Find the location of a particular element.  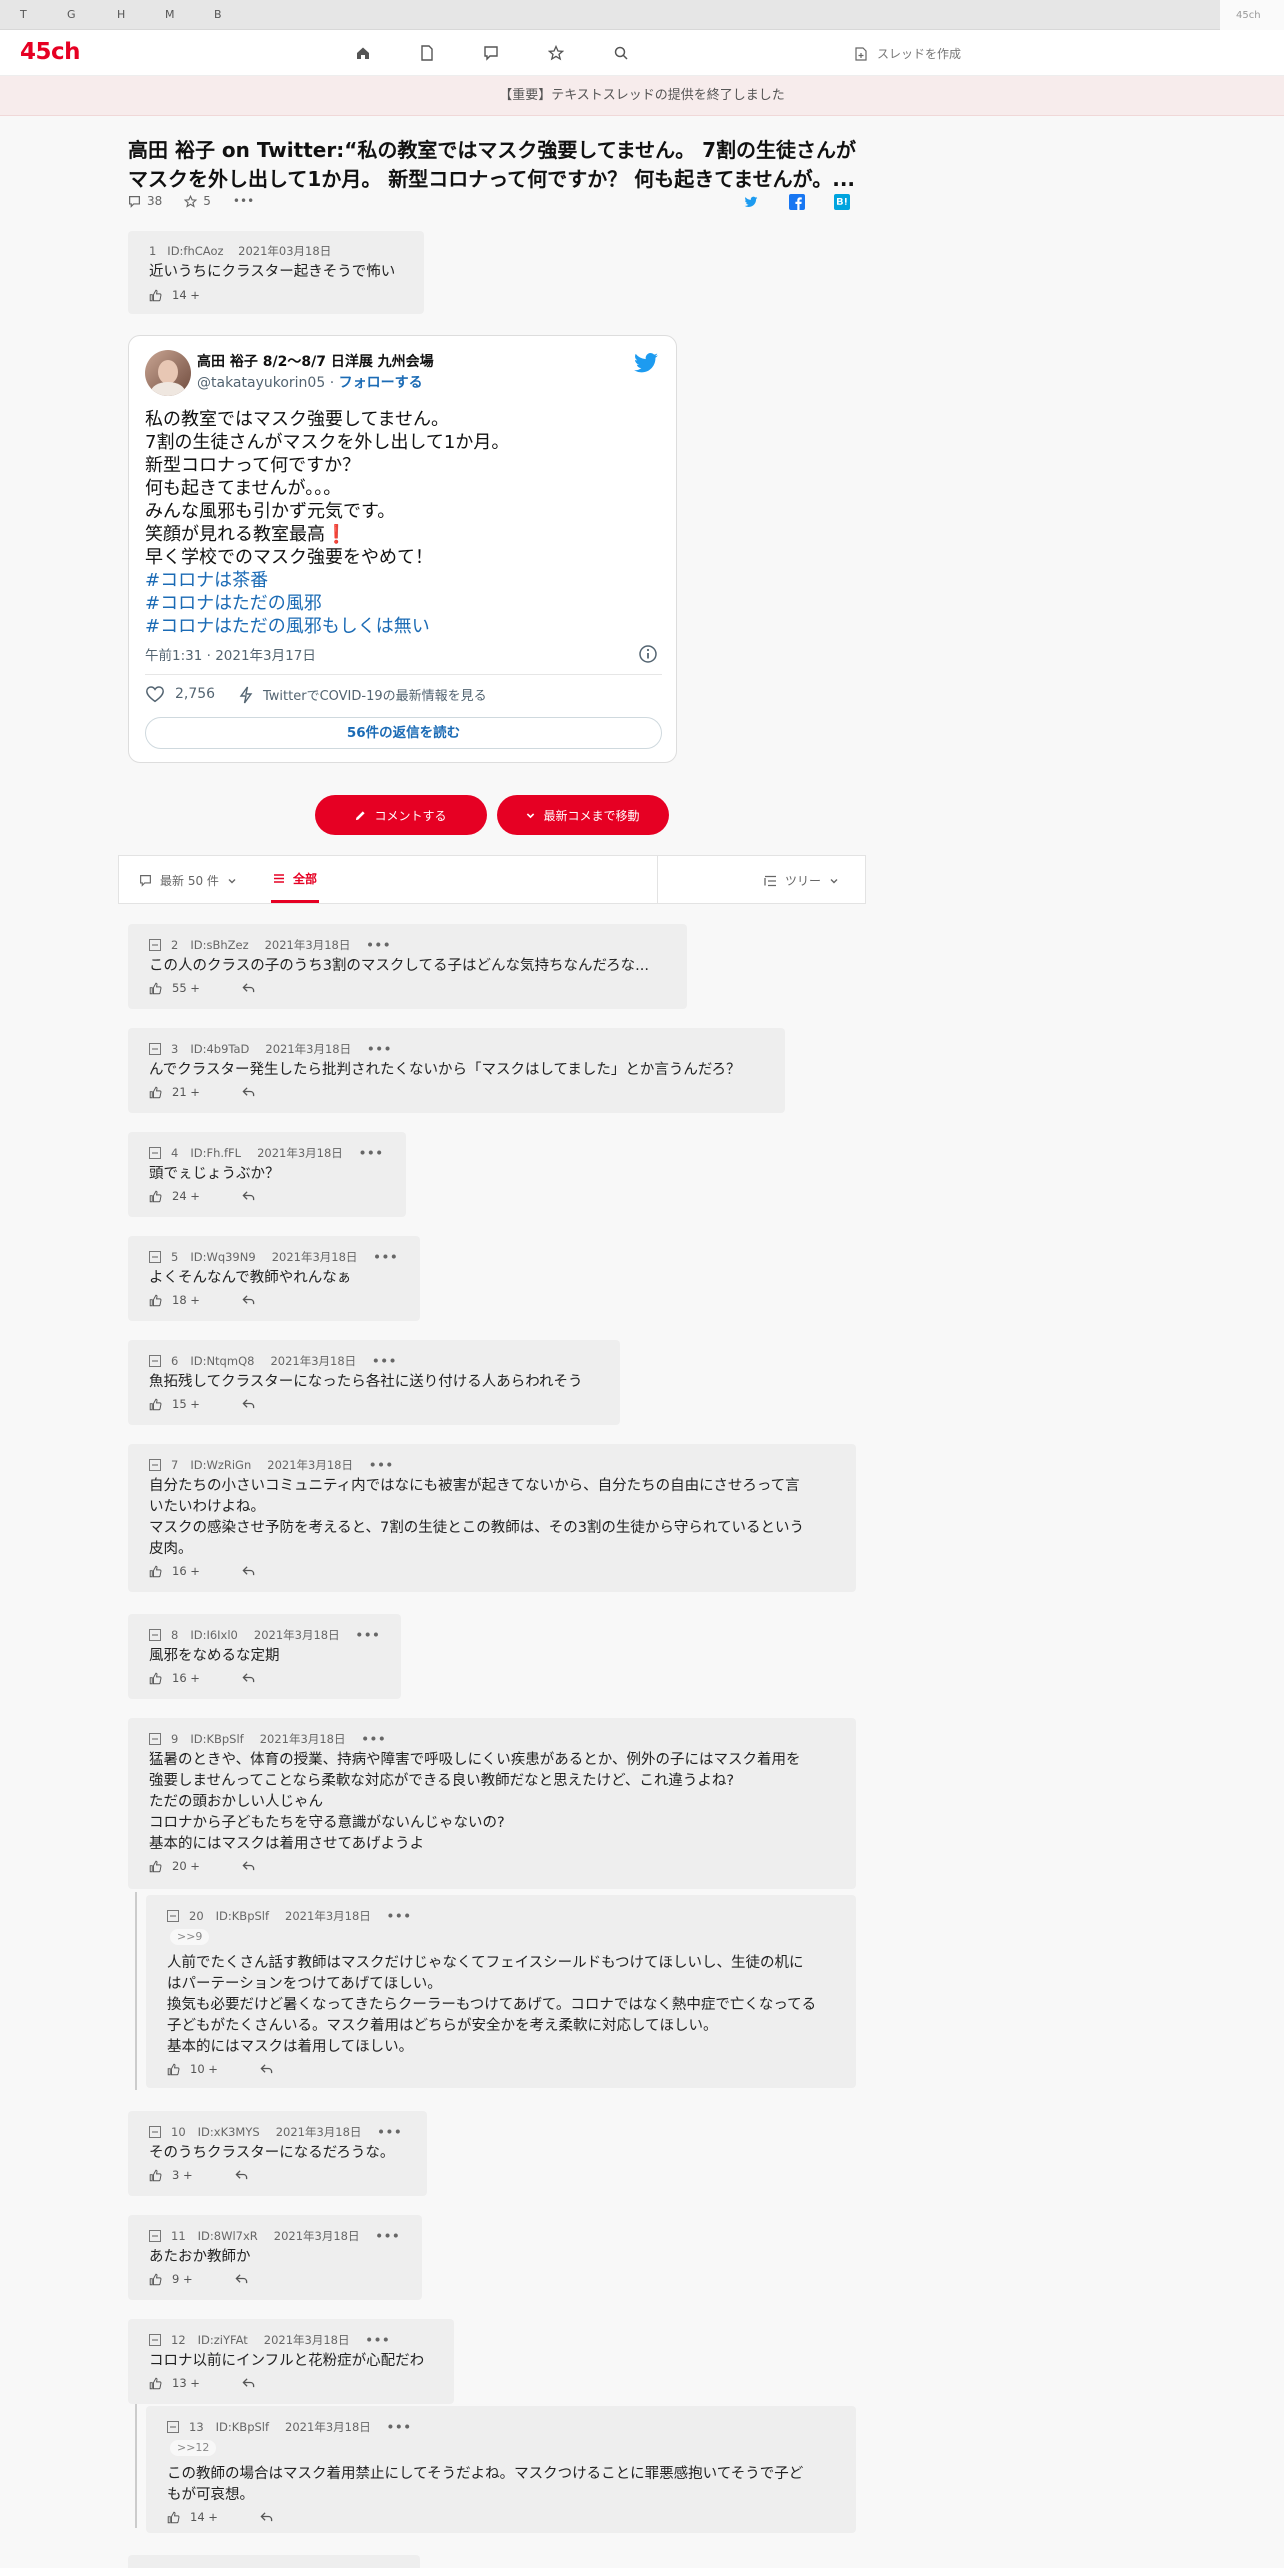

hashtag-link: #コロナは茶番 is located at coordinates (327, 580).